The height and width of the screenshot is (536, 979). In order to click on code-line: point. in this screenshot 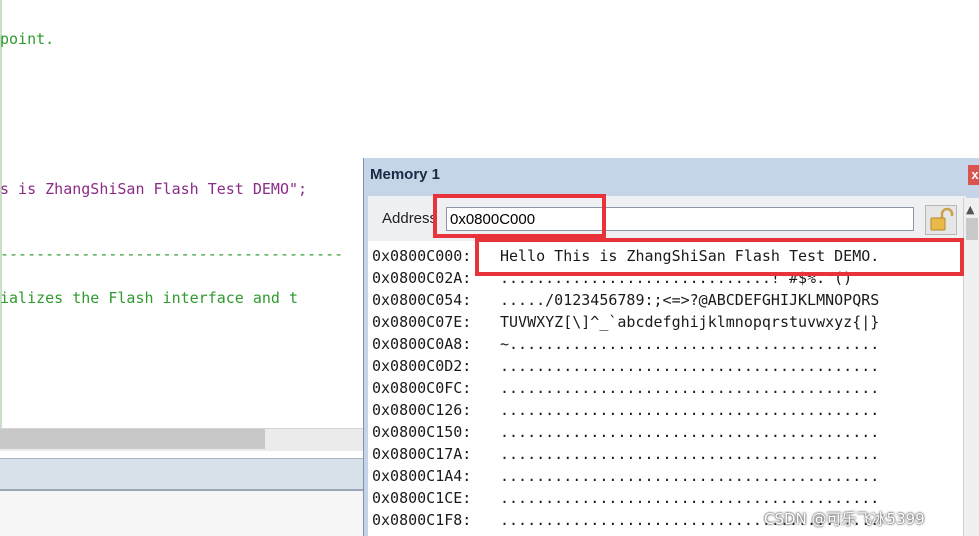, I will do `click(27, 39)`.